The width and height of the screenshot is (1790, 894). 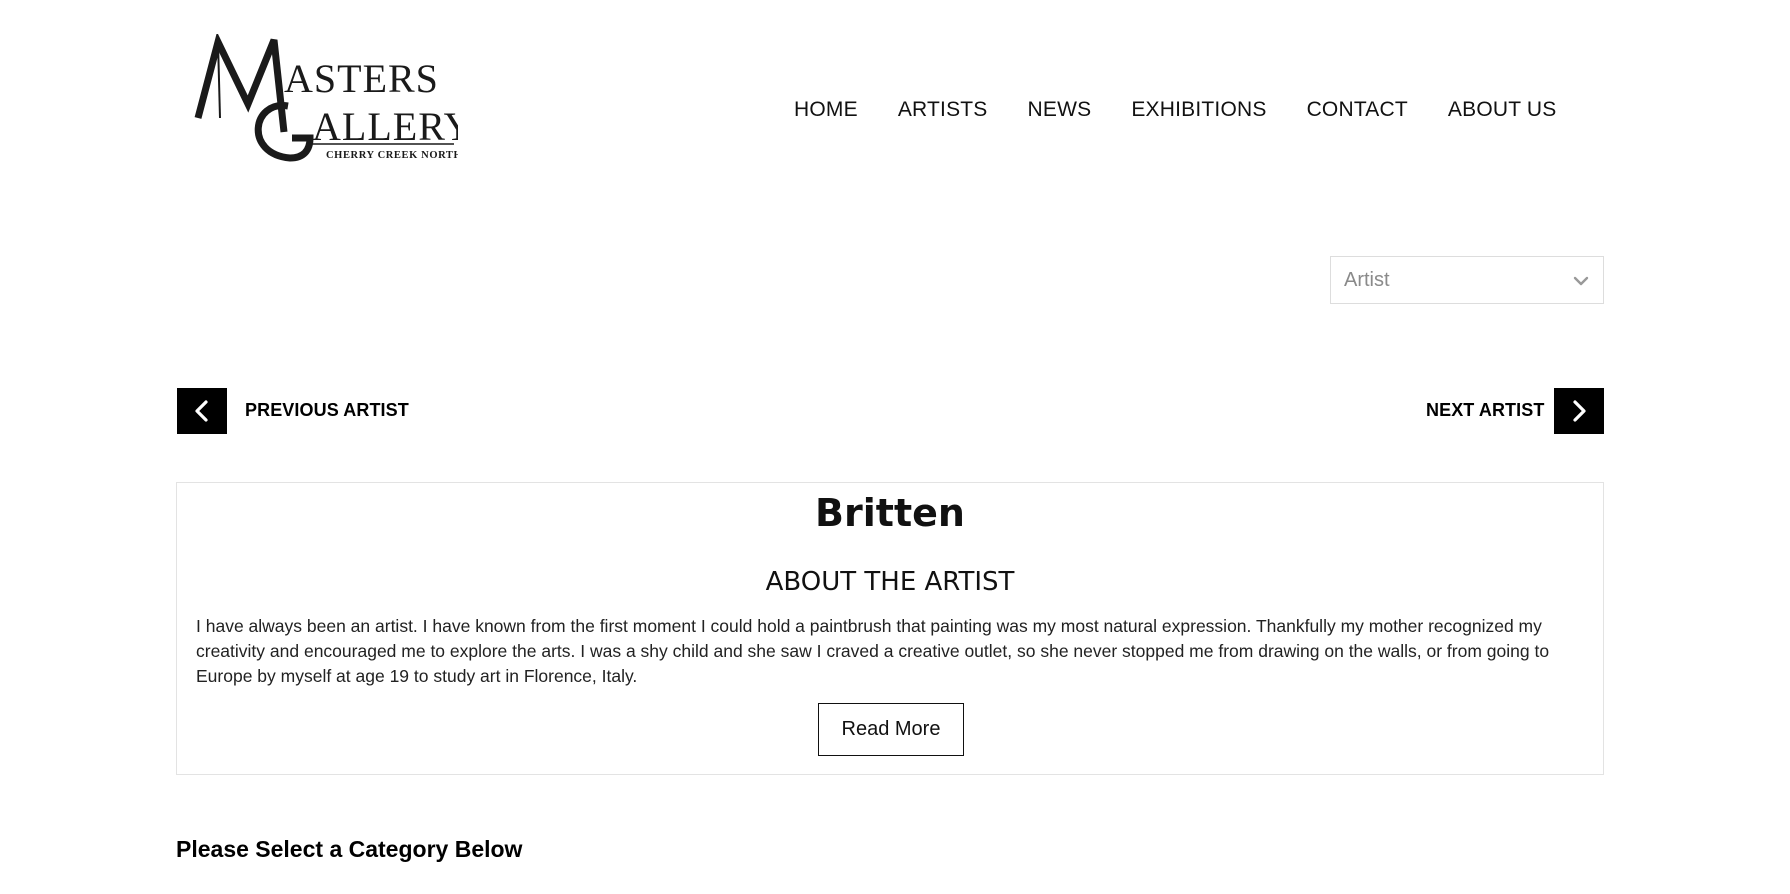 What do you see at coordinates (1357, 110) in the screenshot?
I see `nav-contact: CONTACT` at bounding box center [1357, 110].